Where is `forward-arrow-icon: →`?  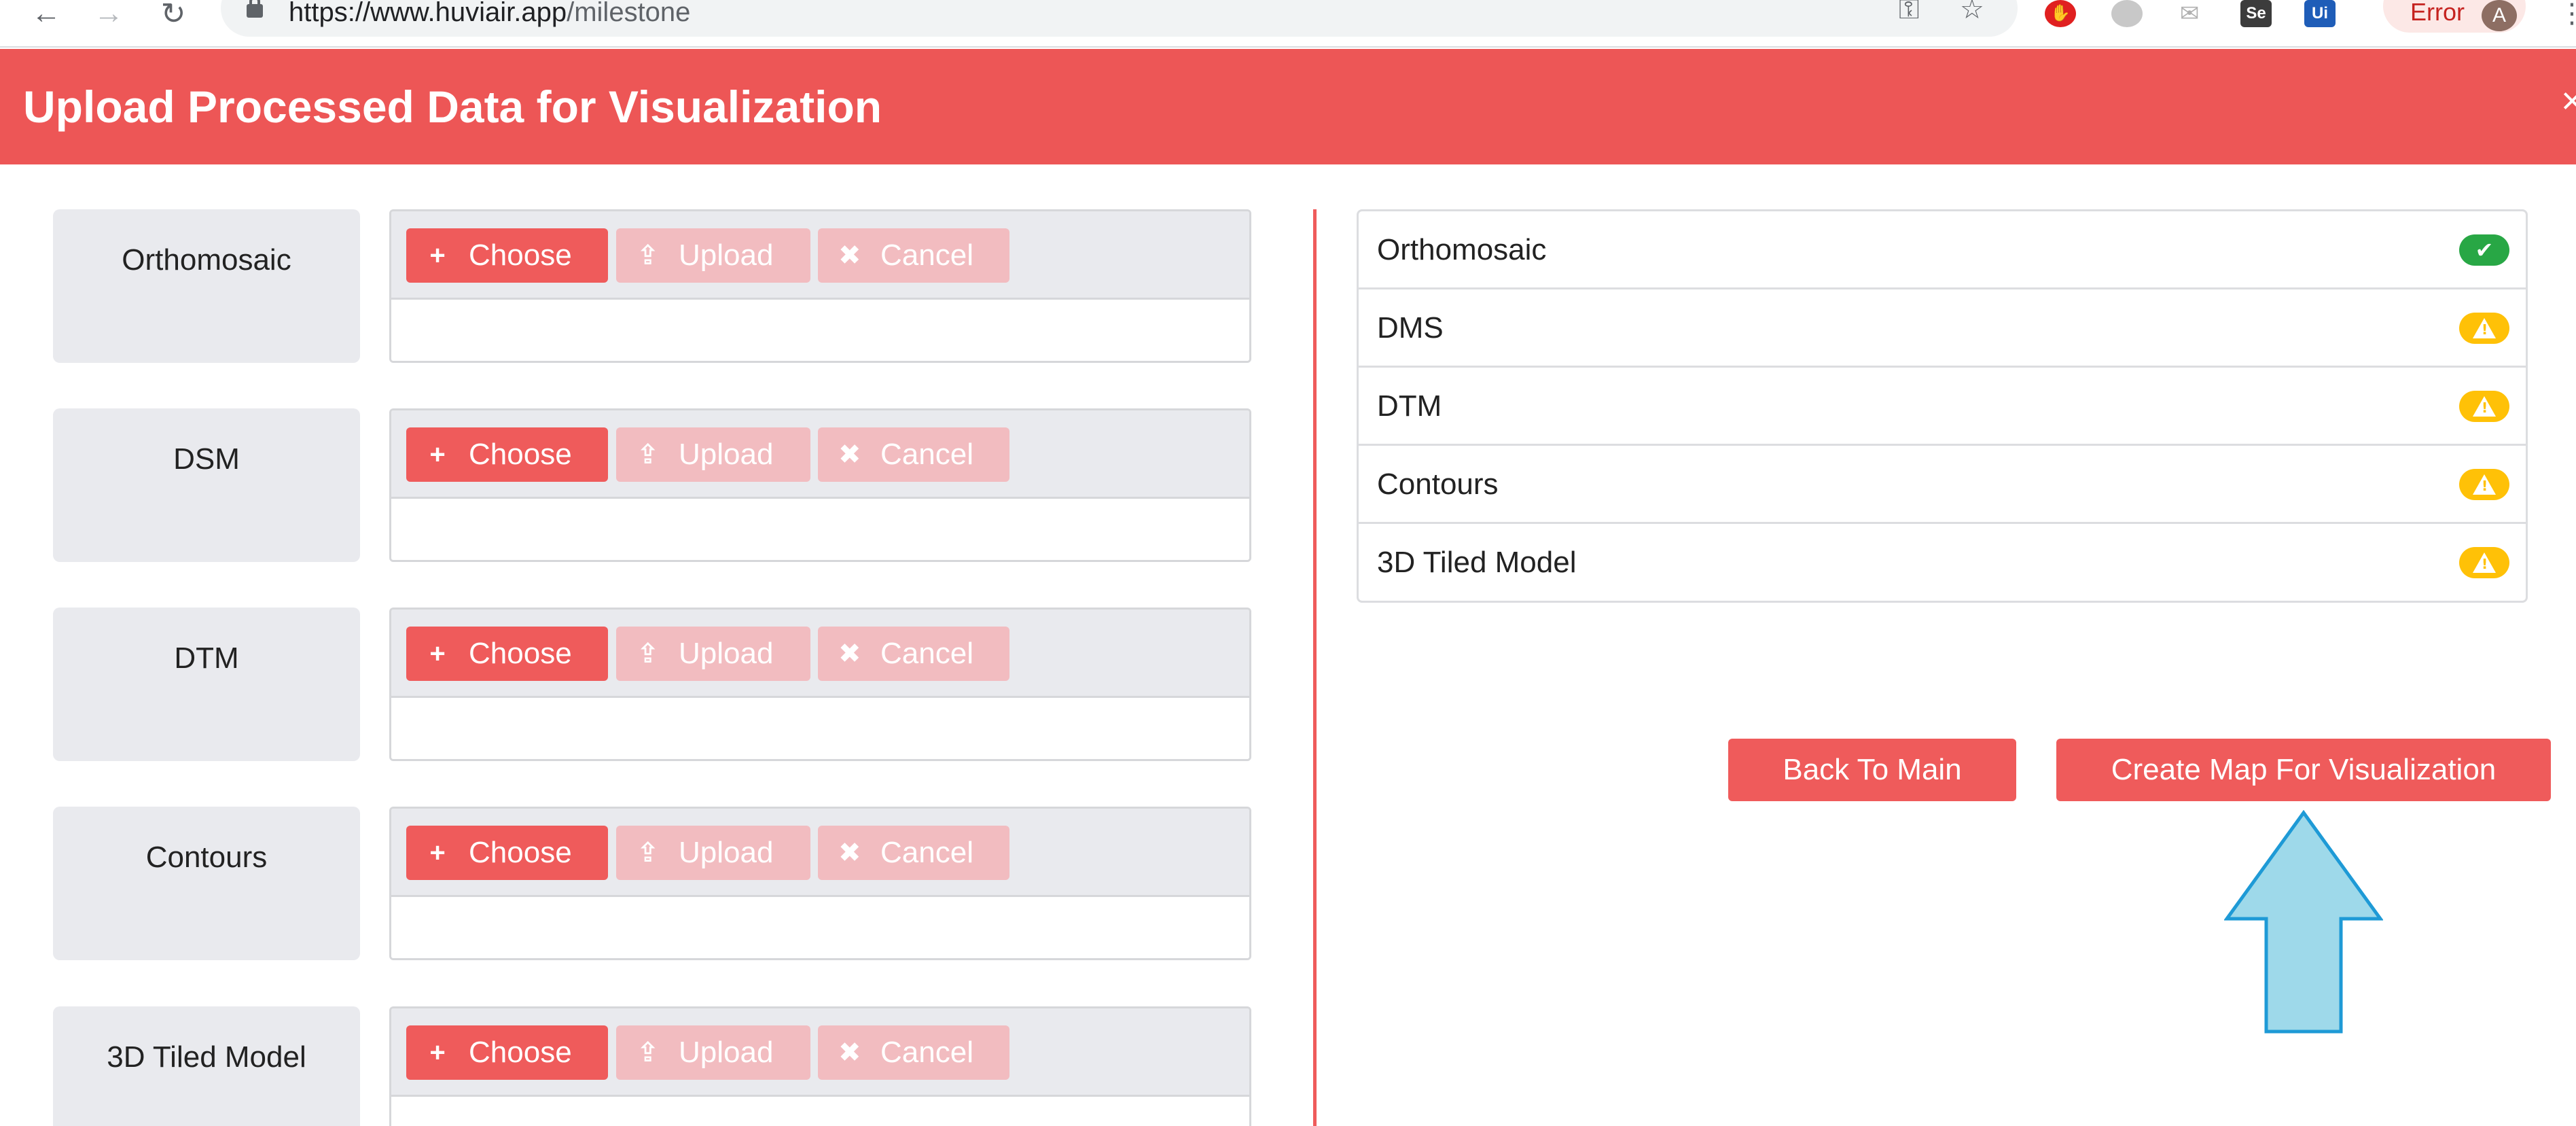 forward-arrow-icon: → is located at coordinates (108, 15).